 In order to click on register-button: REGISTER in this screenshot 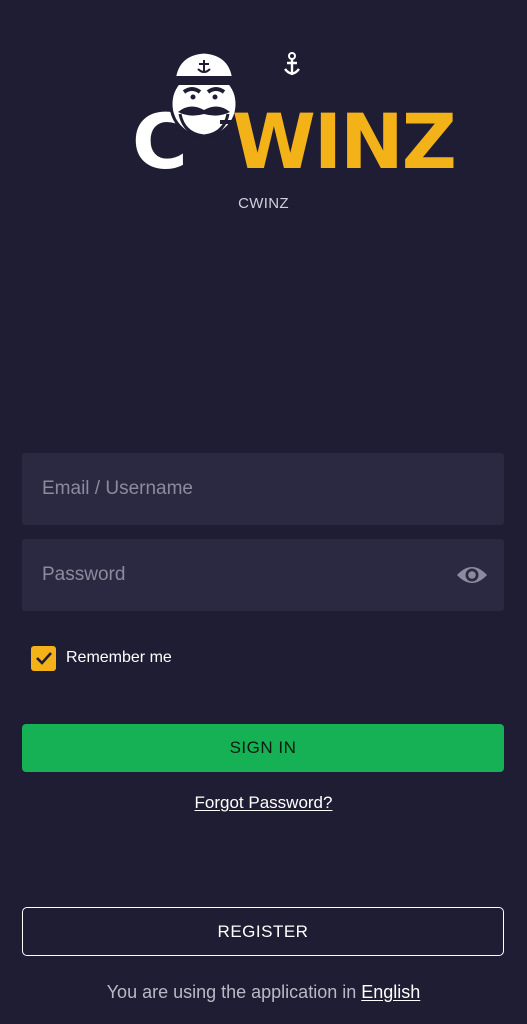, I will do `click(263, 931)`.